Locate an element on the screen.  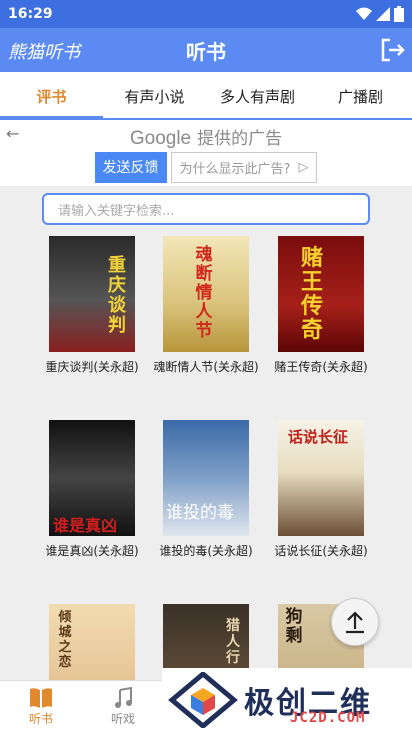
status-time: 16:29 is located at coordinates (30, 14).